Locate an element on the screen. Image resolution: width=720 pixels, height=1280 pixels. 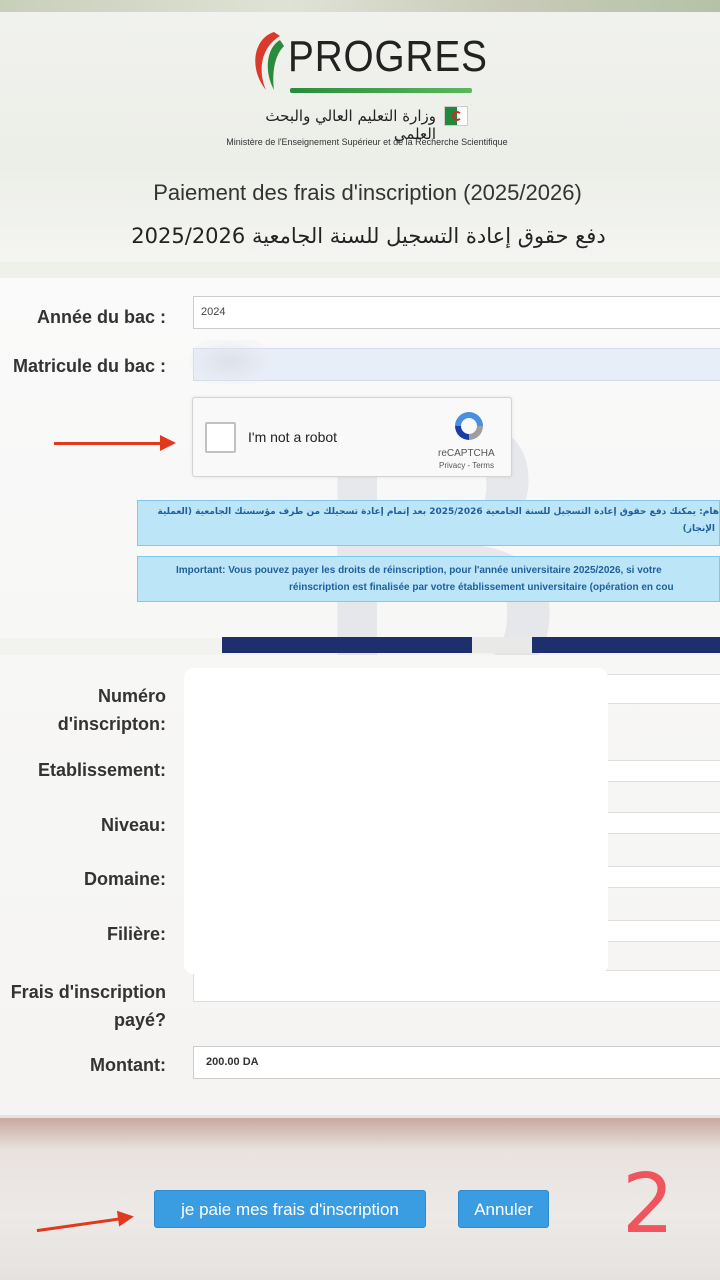
numero-inscription-label: Numéro d'inscripton: is located at coordinates (83, 710).